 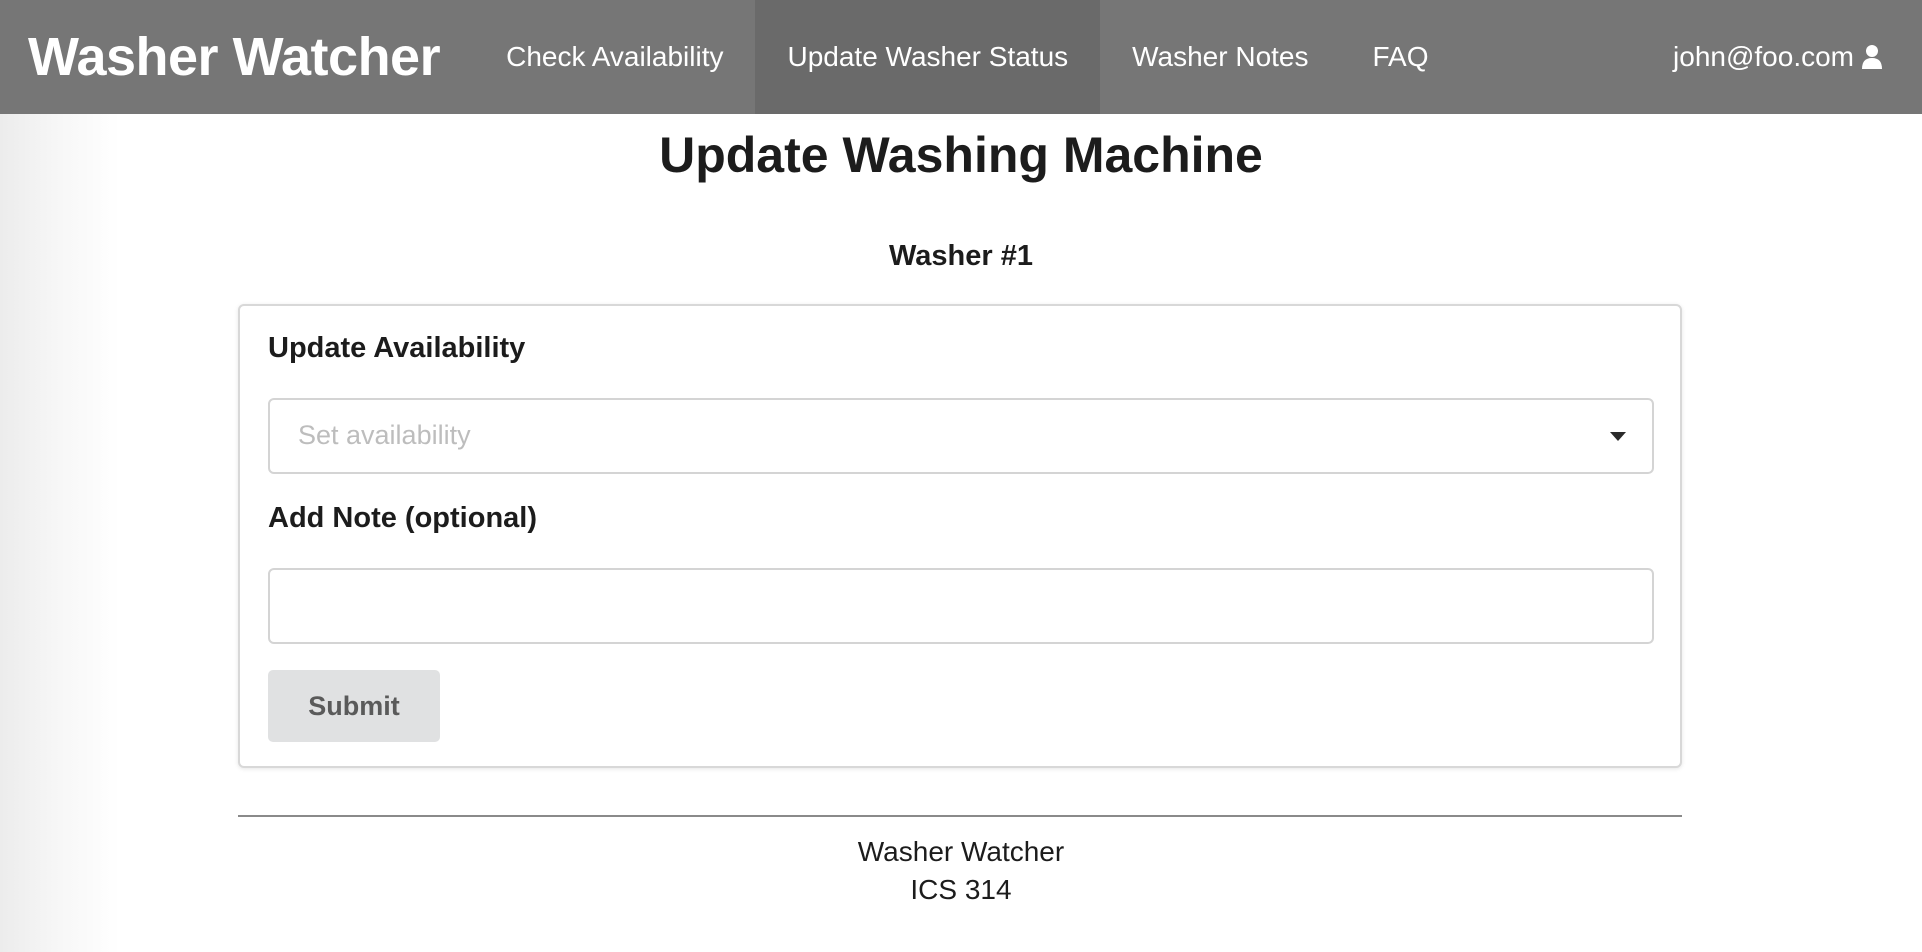 What do you see at coordinates (1872, 57) in the screenshot?
I see `user-icon` at bounding box center [1872, 57].